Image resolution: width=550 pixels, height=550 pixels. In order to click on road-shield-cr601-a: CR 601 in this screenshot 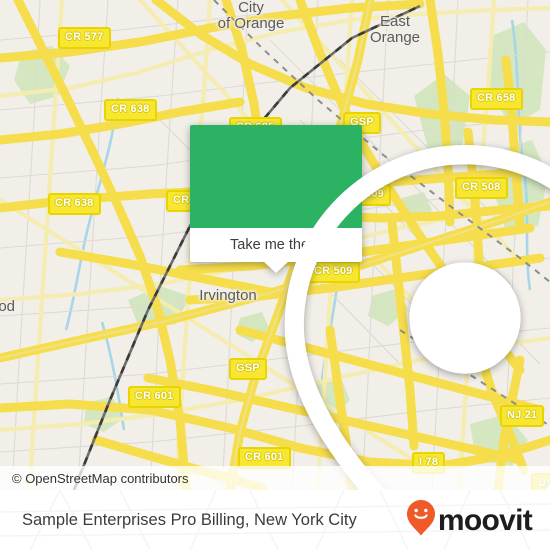, I will do `click(154, 397)`.